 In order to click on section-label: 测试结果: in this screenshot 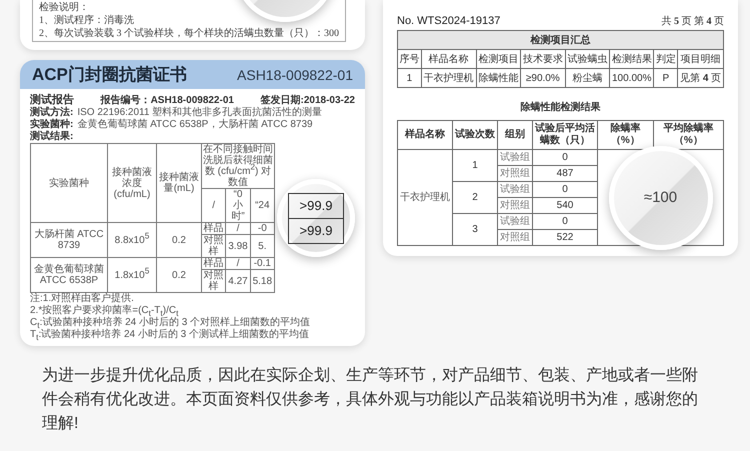, I will do `click(52, 137)`.